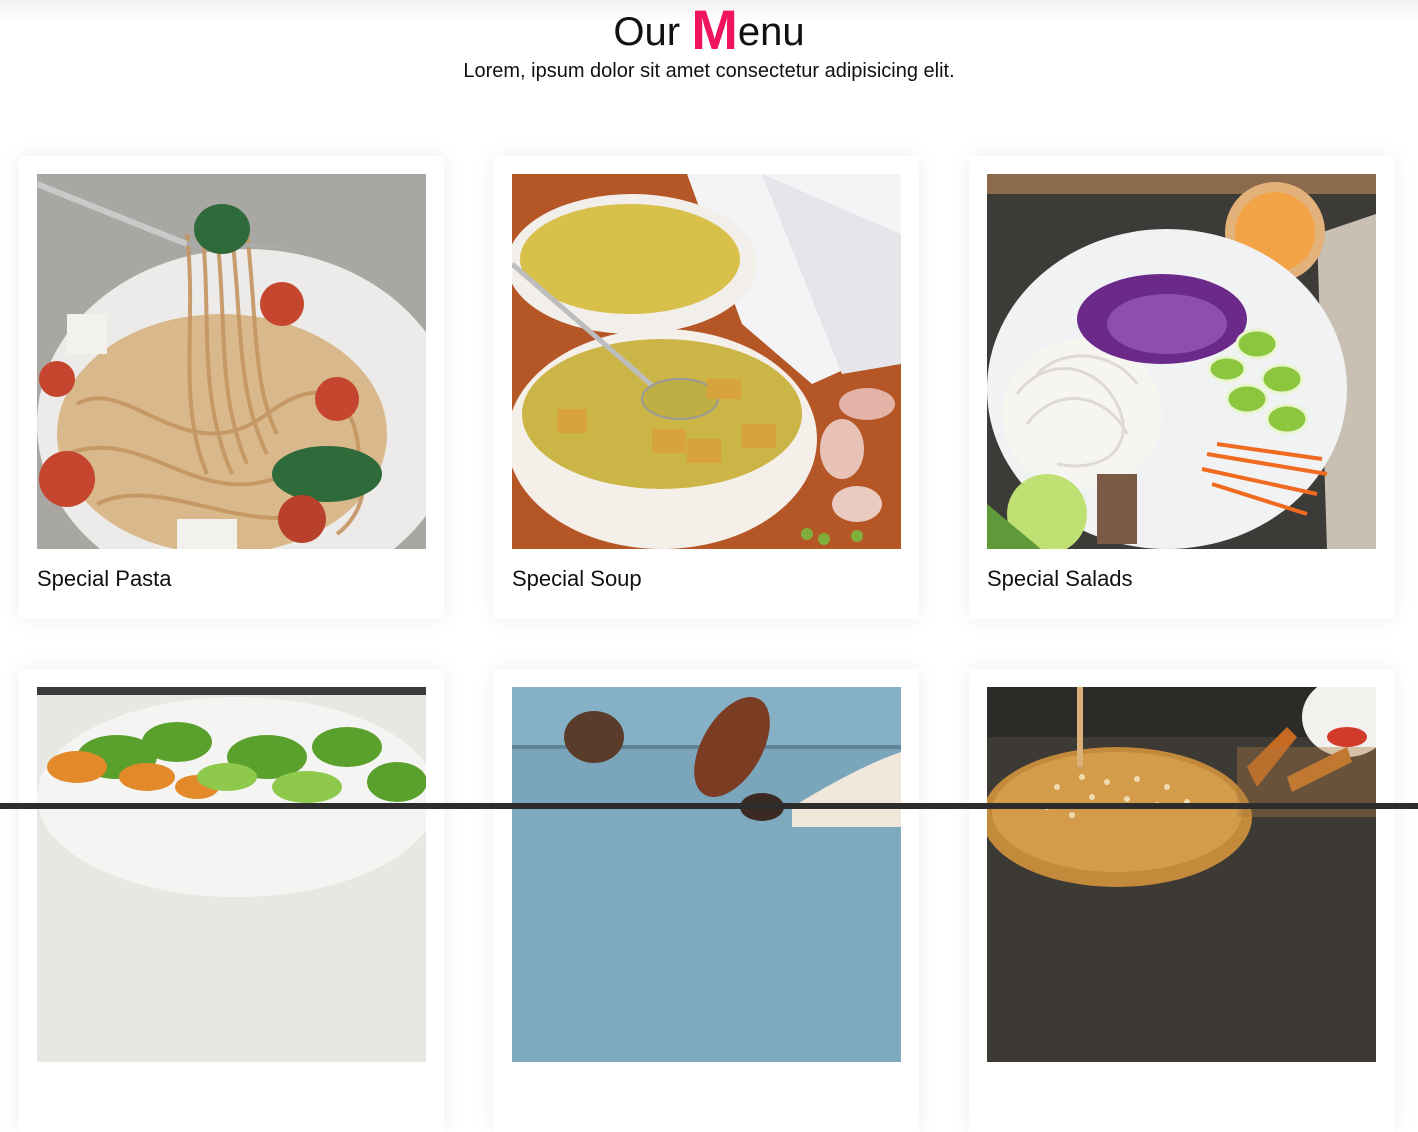 This screenshot has width=1418, height=1132. I want to click on menu-card-label: Special Salads, so click(1060, 578).